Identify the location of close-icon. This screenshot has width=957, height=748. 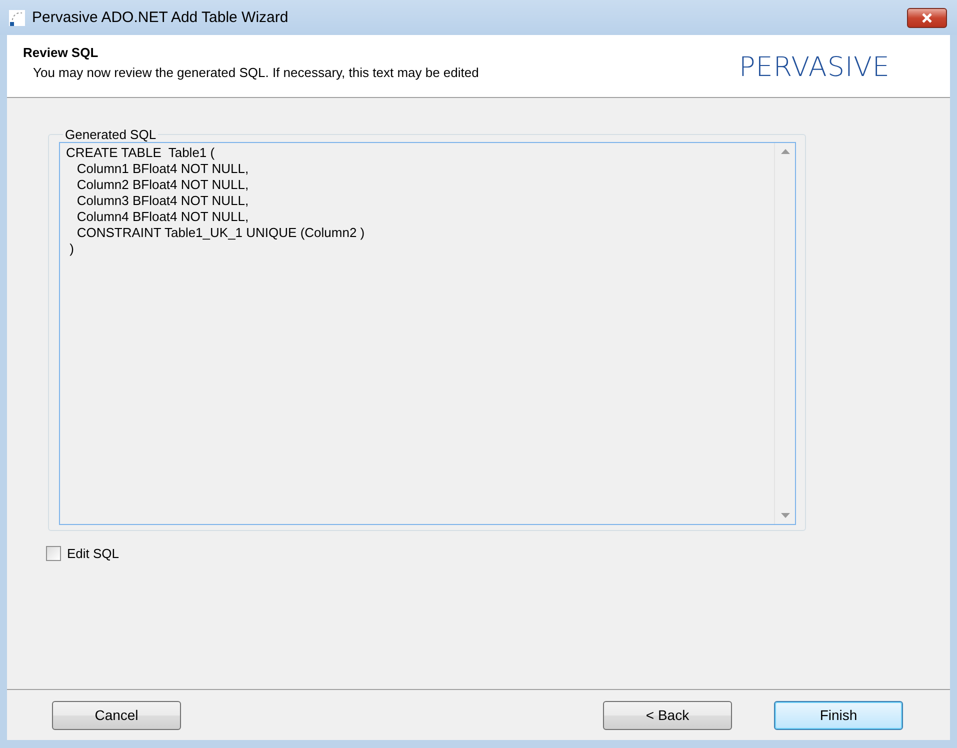
(927, 17).